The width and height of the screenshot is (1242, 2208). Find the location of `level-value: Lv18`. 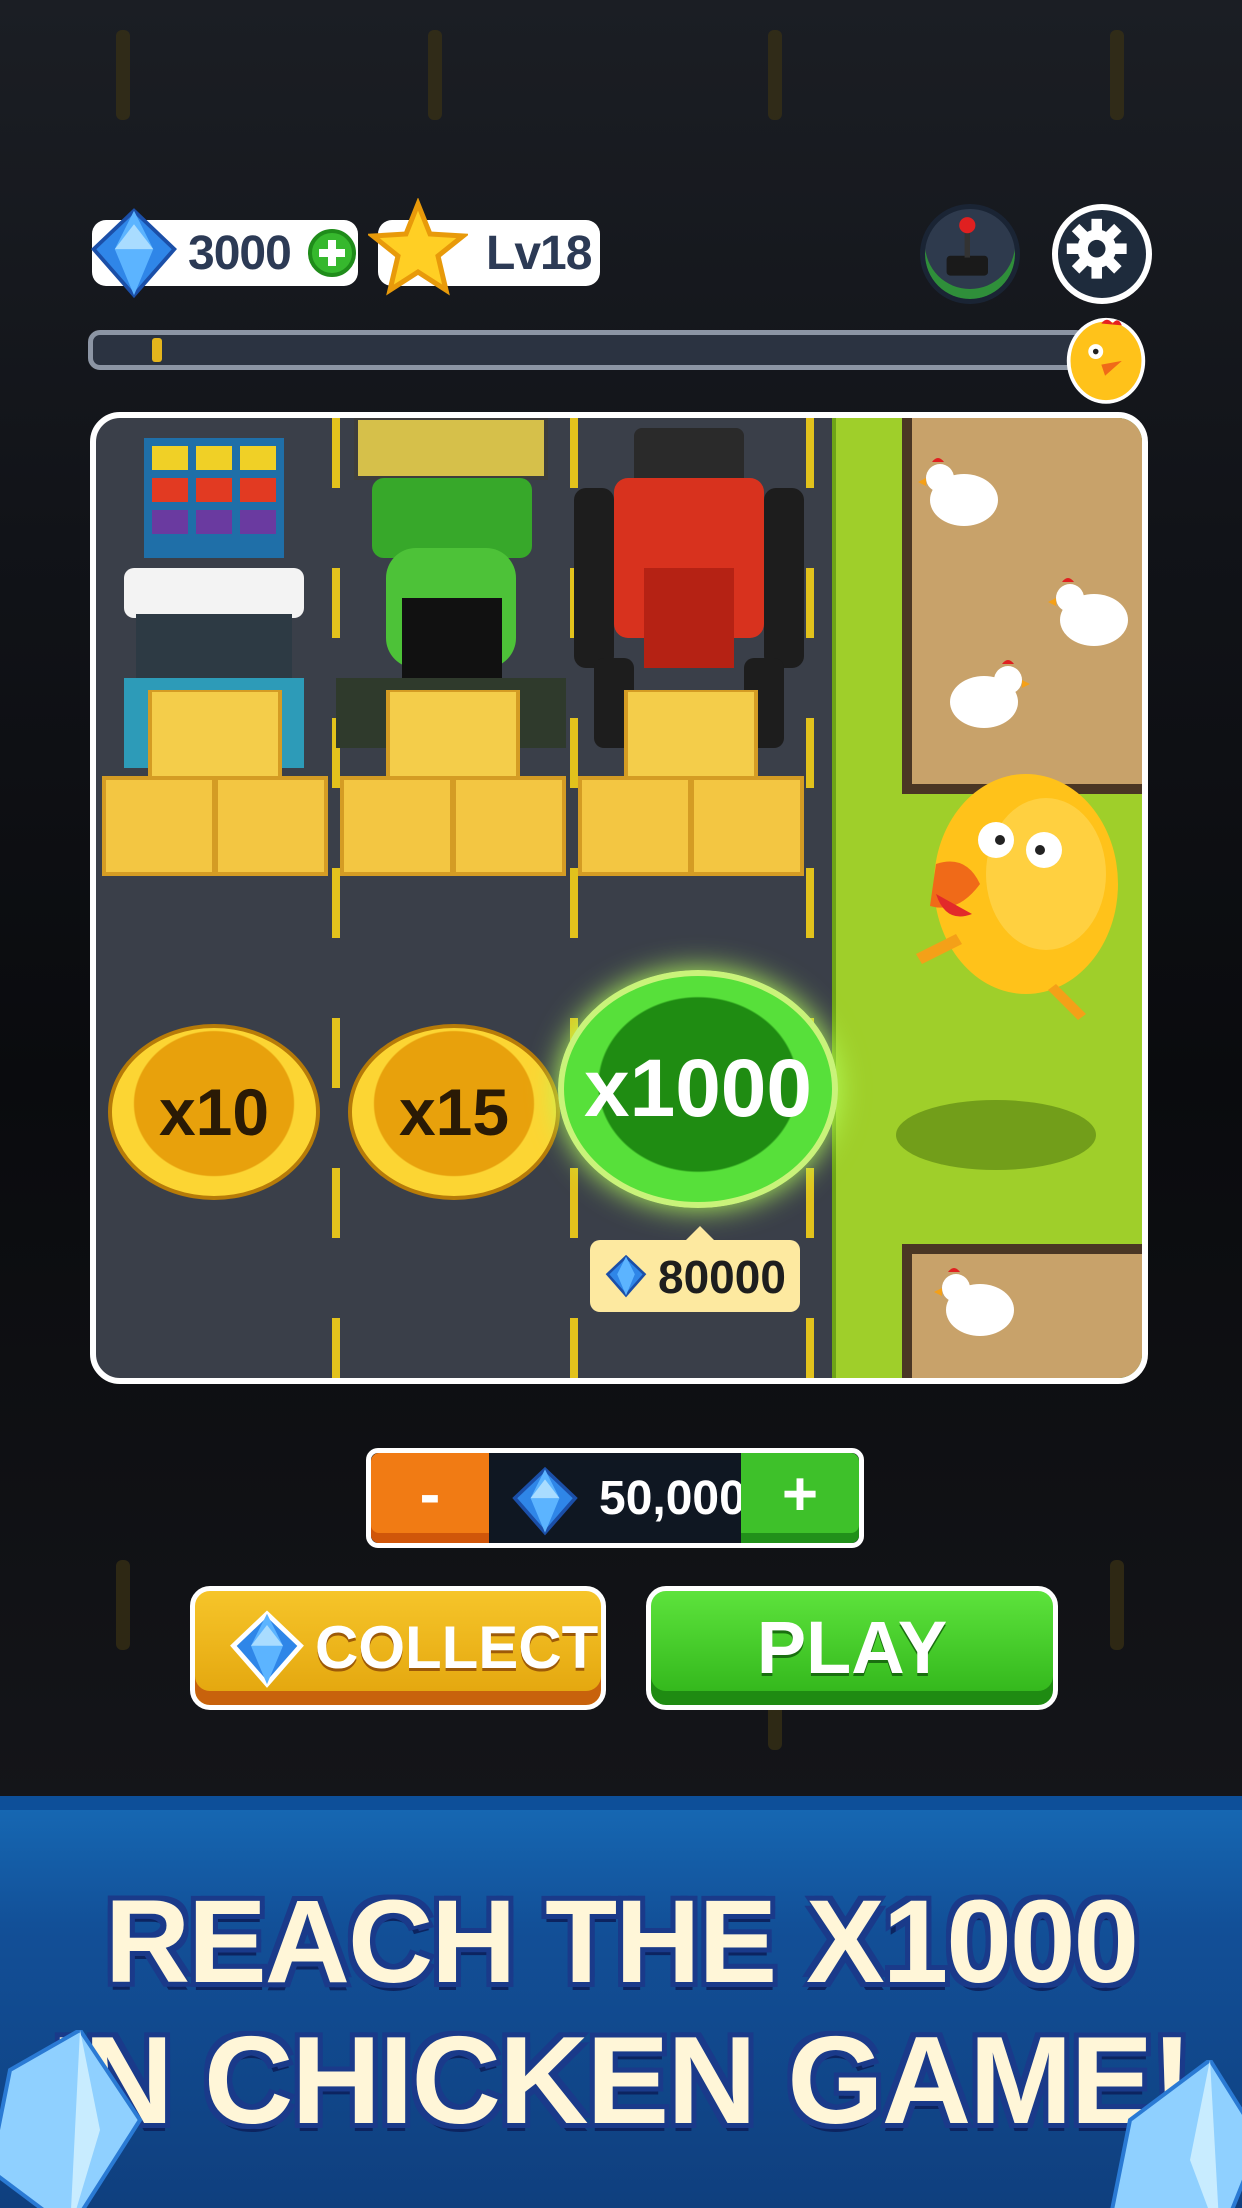

level-value: Lv18 is located at coordinates (539, 253).